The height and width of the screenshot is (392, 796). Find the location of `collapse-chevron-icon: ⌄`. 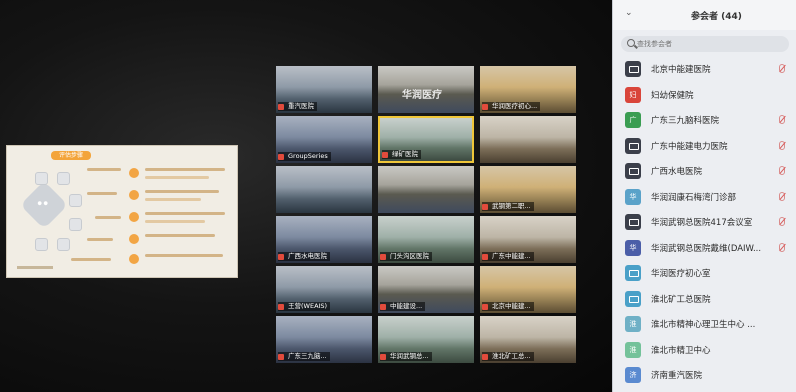

collapse-chevron-icon: ⌄ is located at coordinates (629, 13).